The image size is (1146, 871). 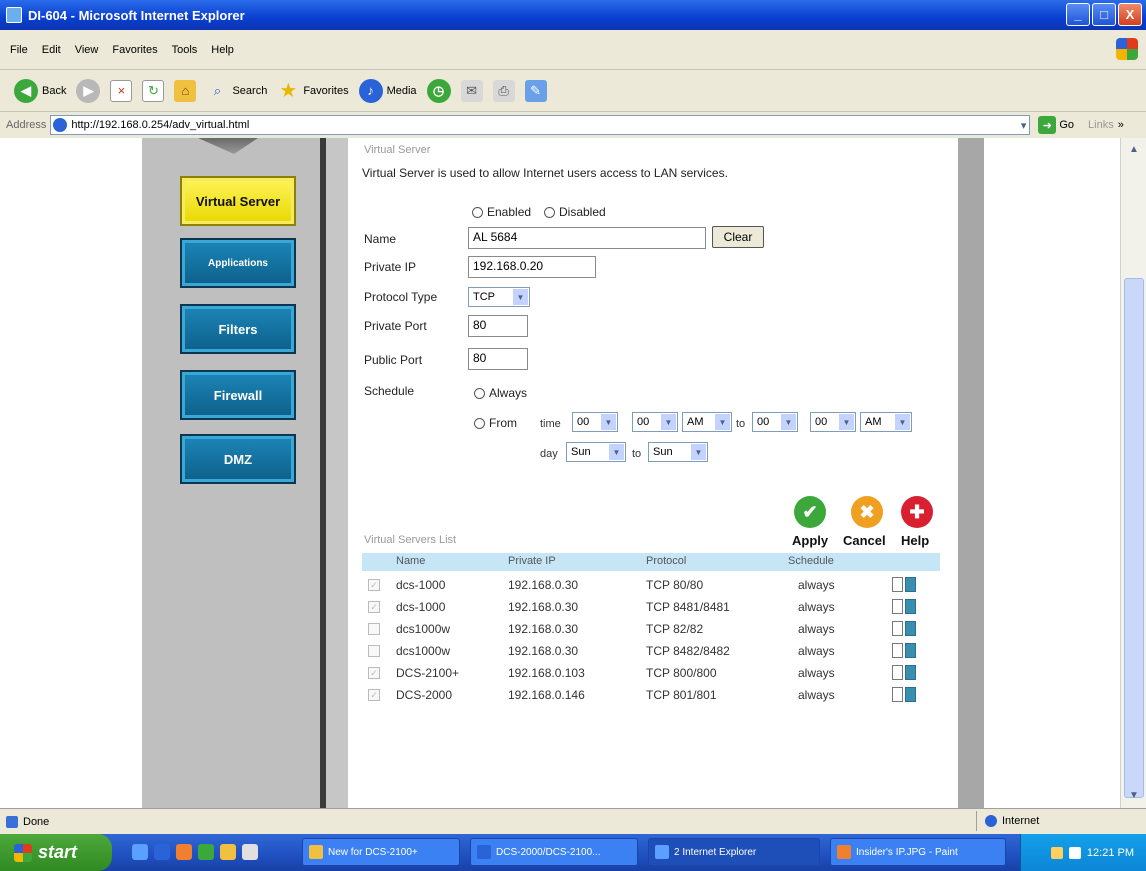 What do you see at coordinates (121, 90) in the screenshot?
I see `stop-icon: ×` at bounding box center [121, 90].